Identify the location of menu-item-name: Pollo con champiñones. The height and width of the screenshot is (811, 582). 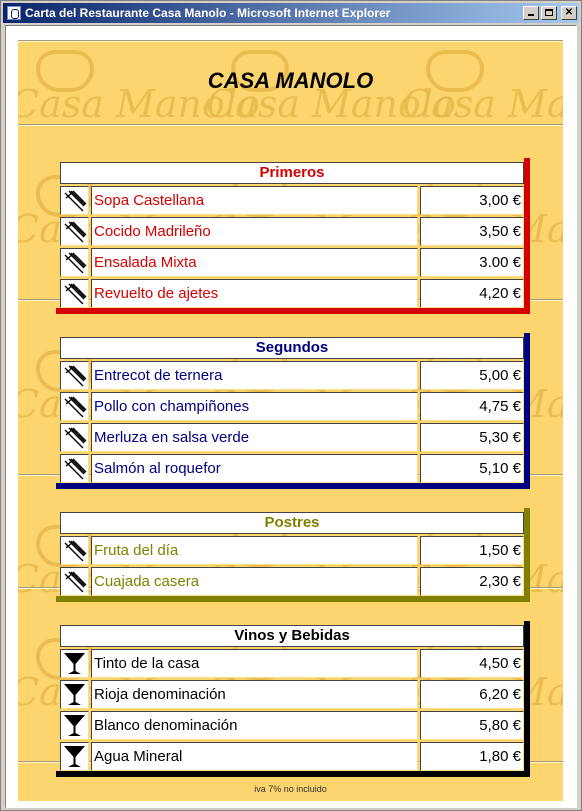
(254, 406).